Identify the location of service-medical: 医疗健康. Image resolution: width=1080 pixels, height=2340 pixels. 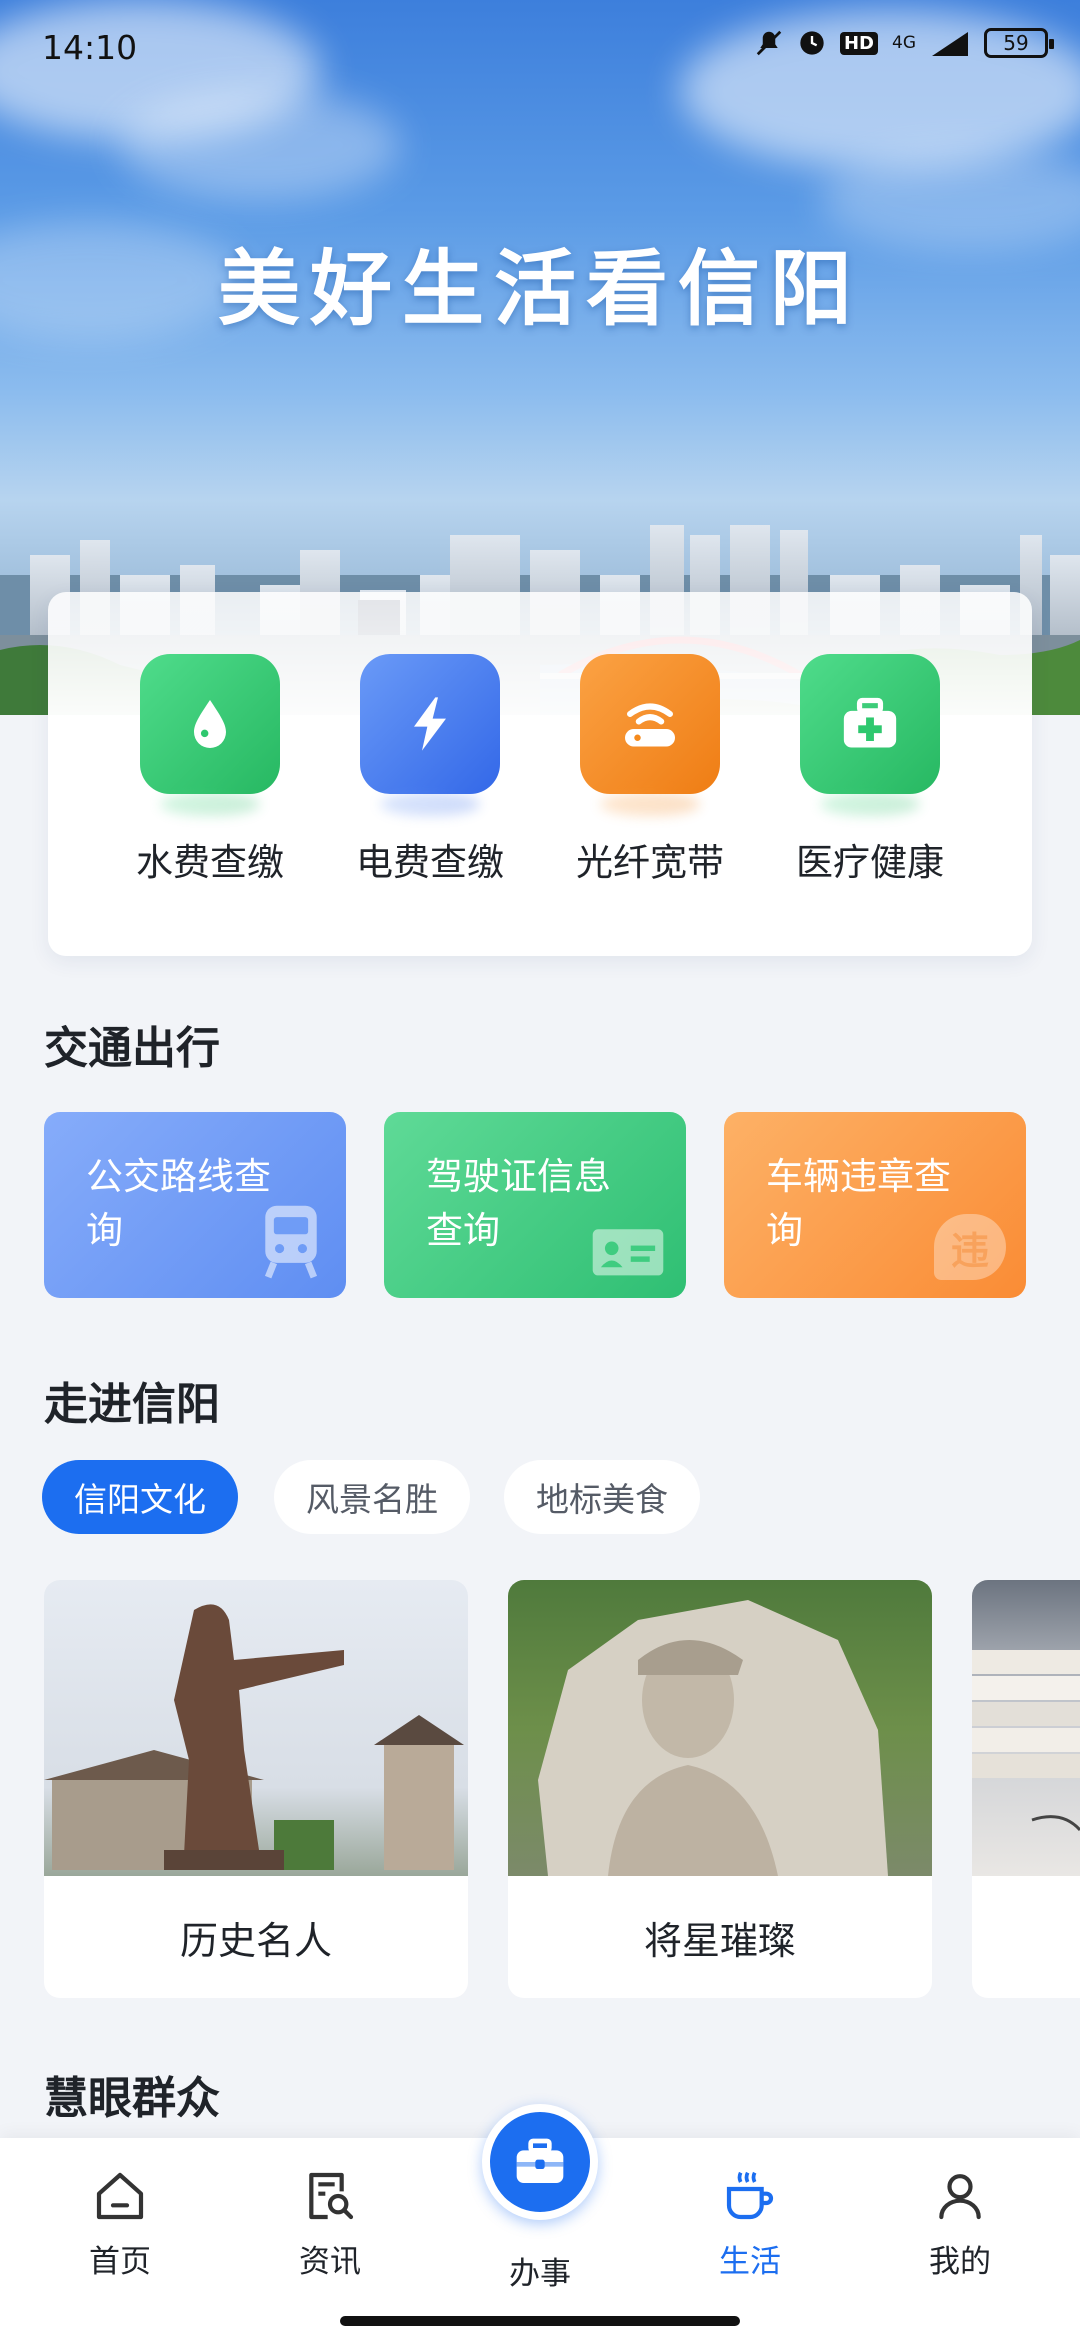
(870, 770).